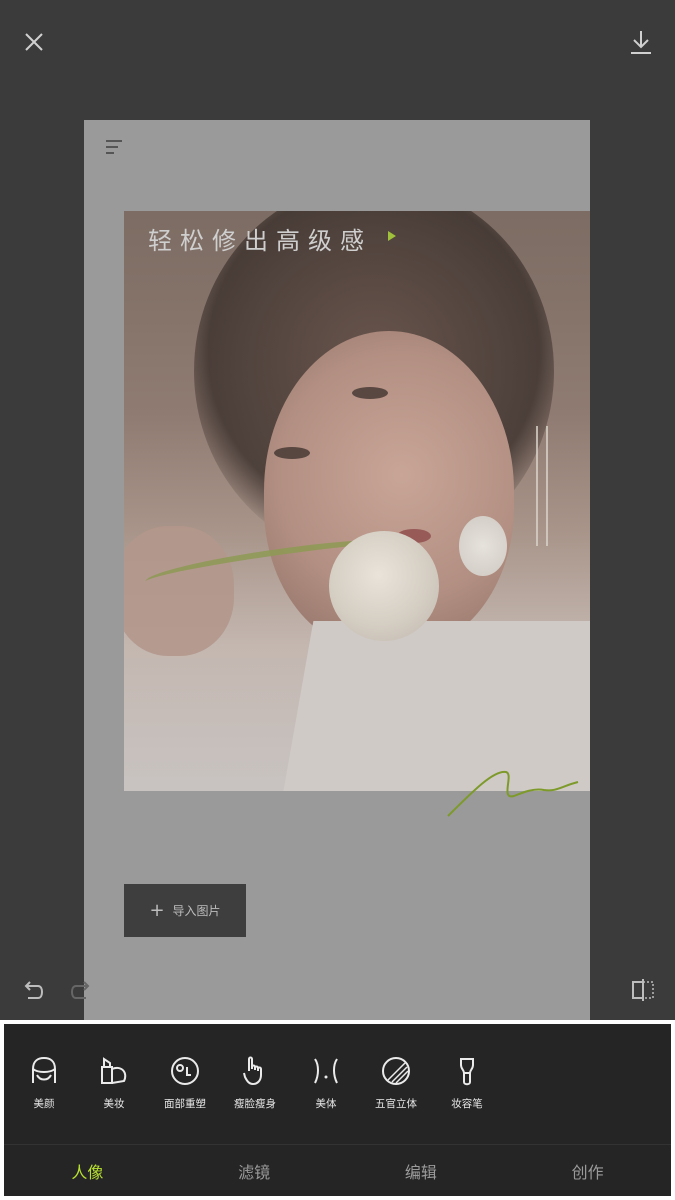 The image size is (675, 1200). I want to click on tool-row: 美颜 美妆 面部重塑 瘦脸瘦身 美体 五官立体 妆容笔, so click(337, 1084).